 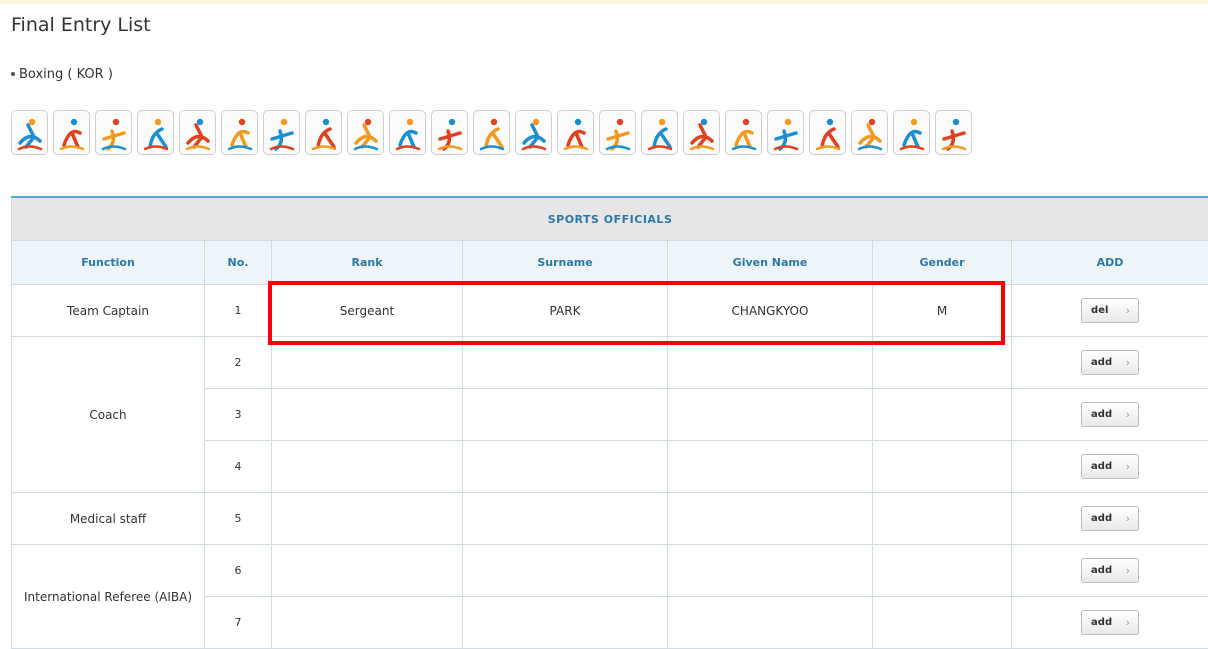 What do you see at coordinates (238, 623) in the screenshot?
I see `number-cell: 7` at bounding box center [238, 623].